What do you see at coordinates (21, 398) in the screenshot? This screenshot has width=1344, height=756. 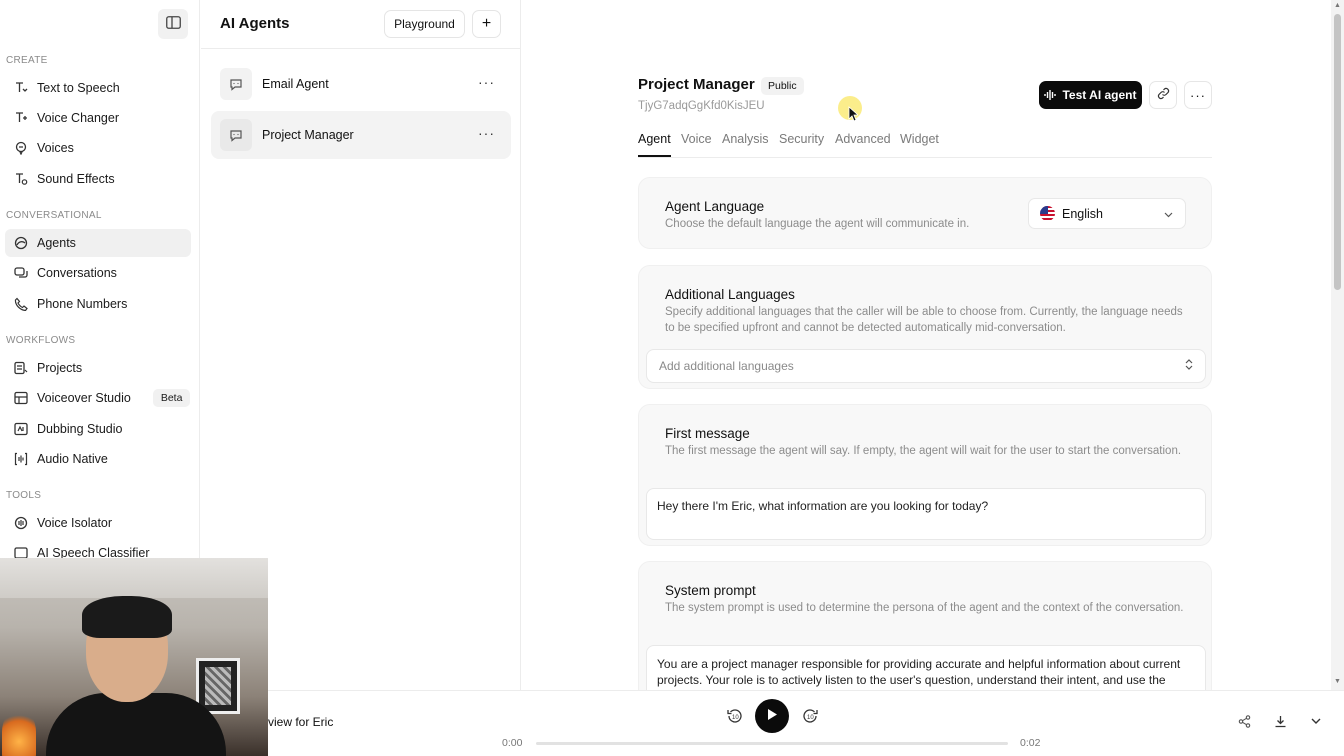 I see `voiceover-studio-icon` at bounding box center [21, 398].